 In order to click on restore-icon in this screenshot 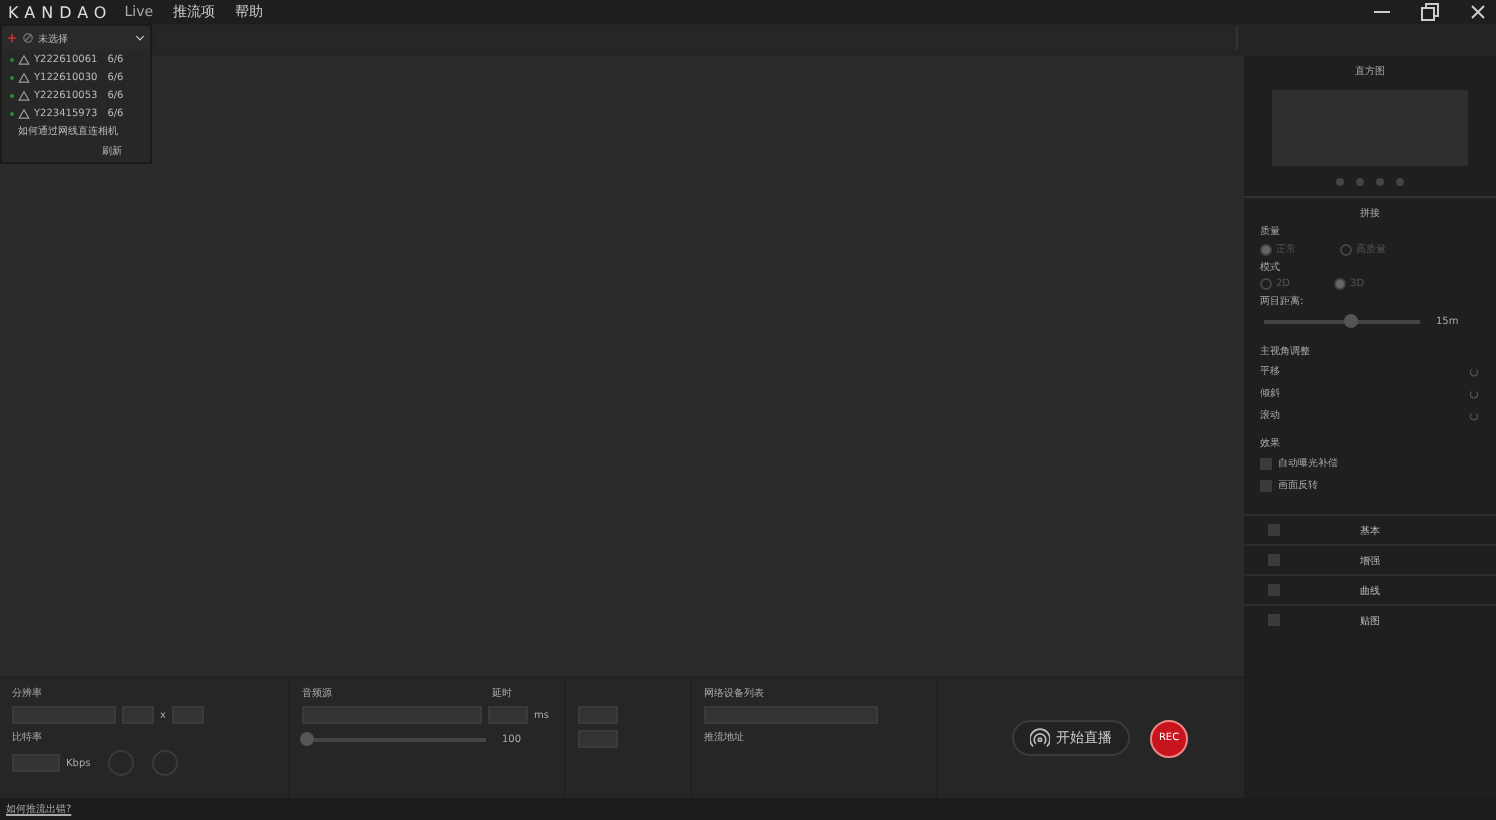, I will do `click(1430, 12)`.